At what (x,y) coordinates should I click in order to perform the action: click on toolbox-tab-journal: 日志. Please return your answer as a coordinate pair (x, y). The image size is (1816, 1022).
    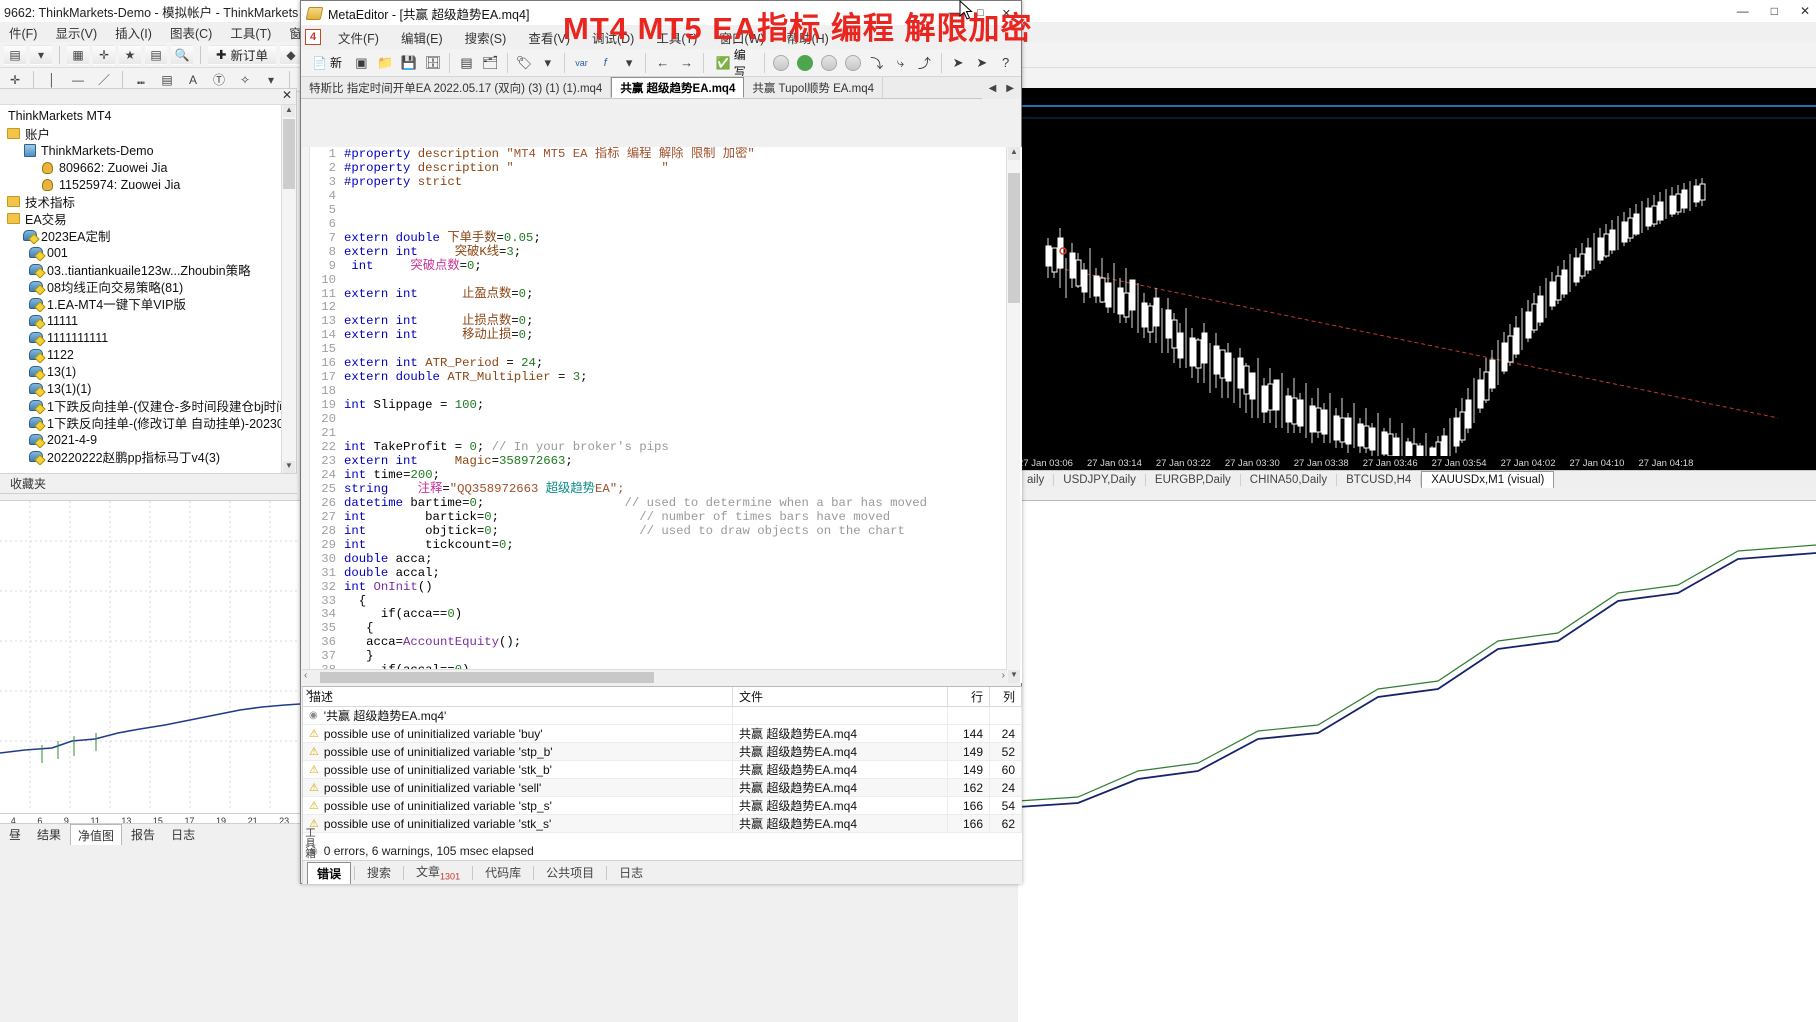
    Looking at the image, I should click on (631, 872).